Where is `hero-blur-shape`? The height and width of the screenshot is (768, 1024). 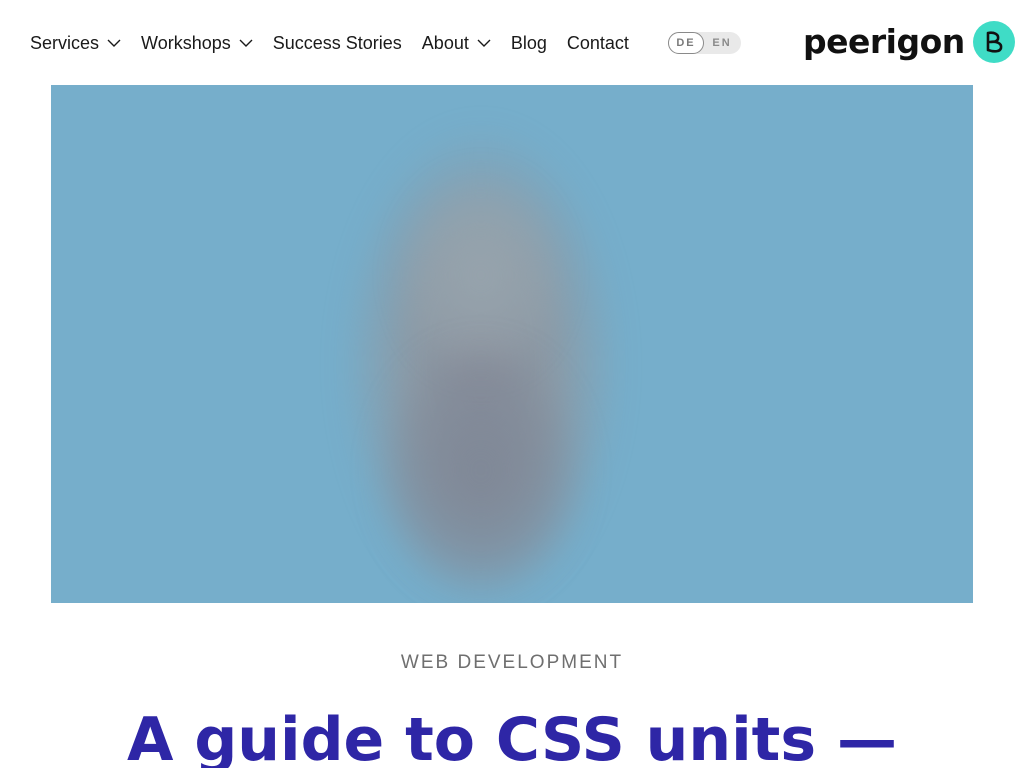 hero-blur-shape is located at coordinates (481, 470).